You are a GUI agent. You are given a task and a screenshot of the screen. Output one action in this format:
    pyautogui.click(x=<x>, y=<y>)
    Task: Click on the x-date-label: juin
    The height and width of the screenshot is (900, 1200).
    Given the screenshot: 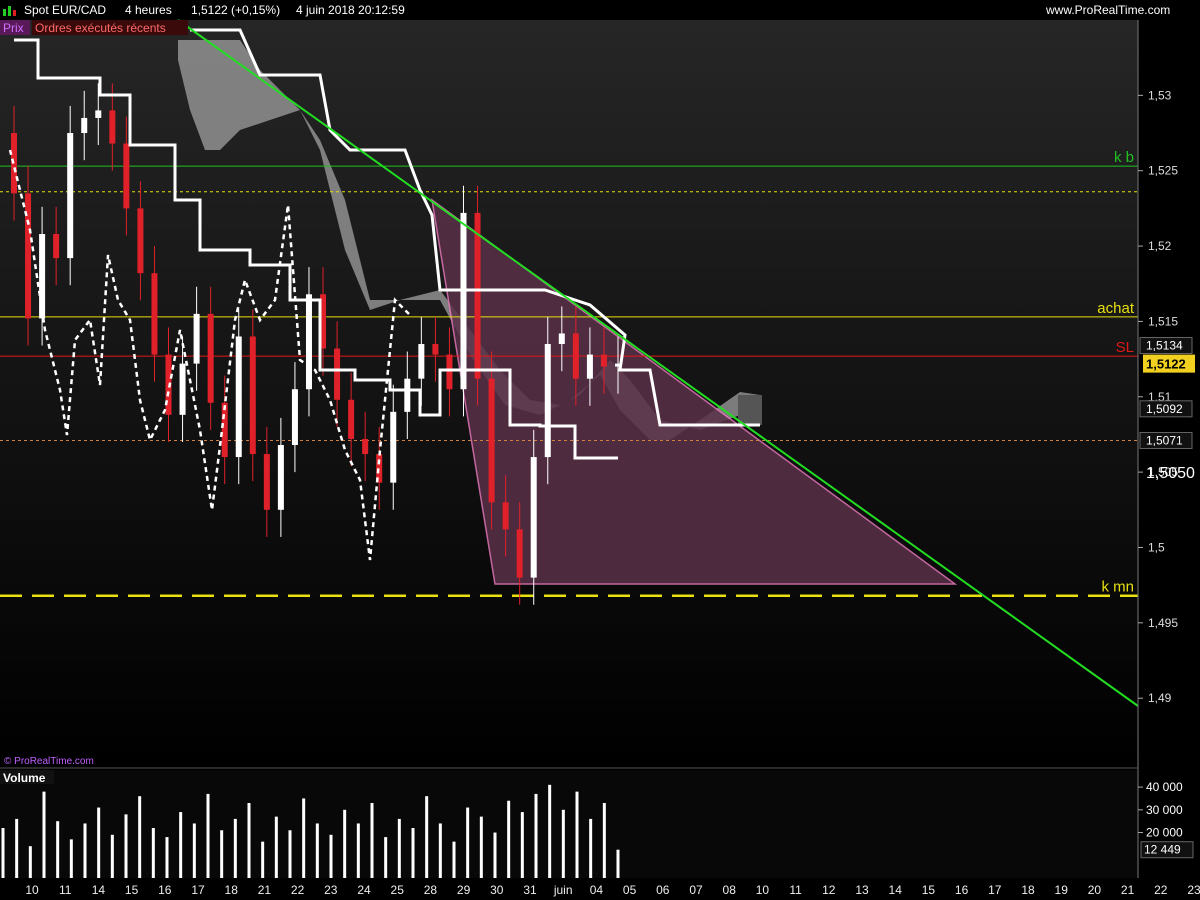 What is the action you would take?
    pyautogui.click(x=563, y=890)
    